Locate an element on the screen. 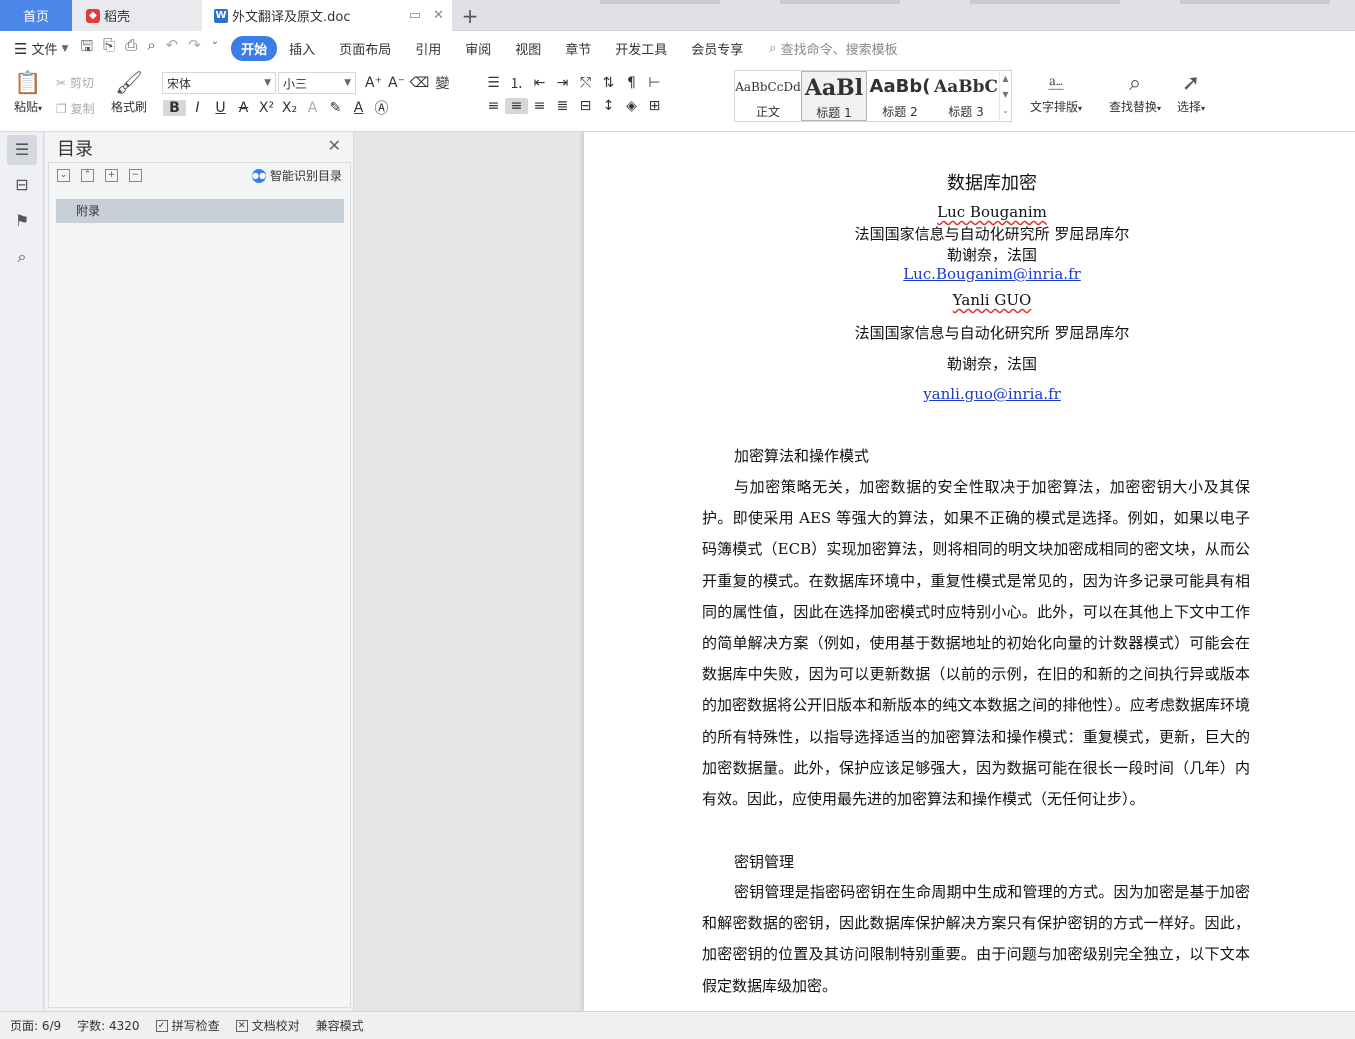  save-icon: 🖫 is located at coordinates (86, 48).